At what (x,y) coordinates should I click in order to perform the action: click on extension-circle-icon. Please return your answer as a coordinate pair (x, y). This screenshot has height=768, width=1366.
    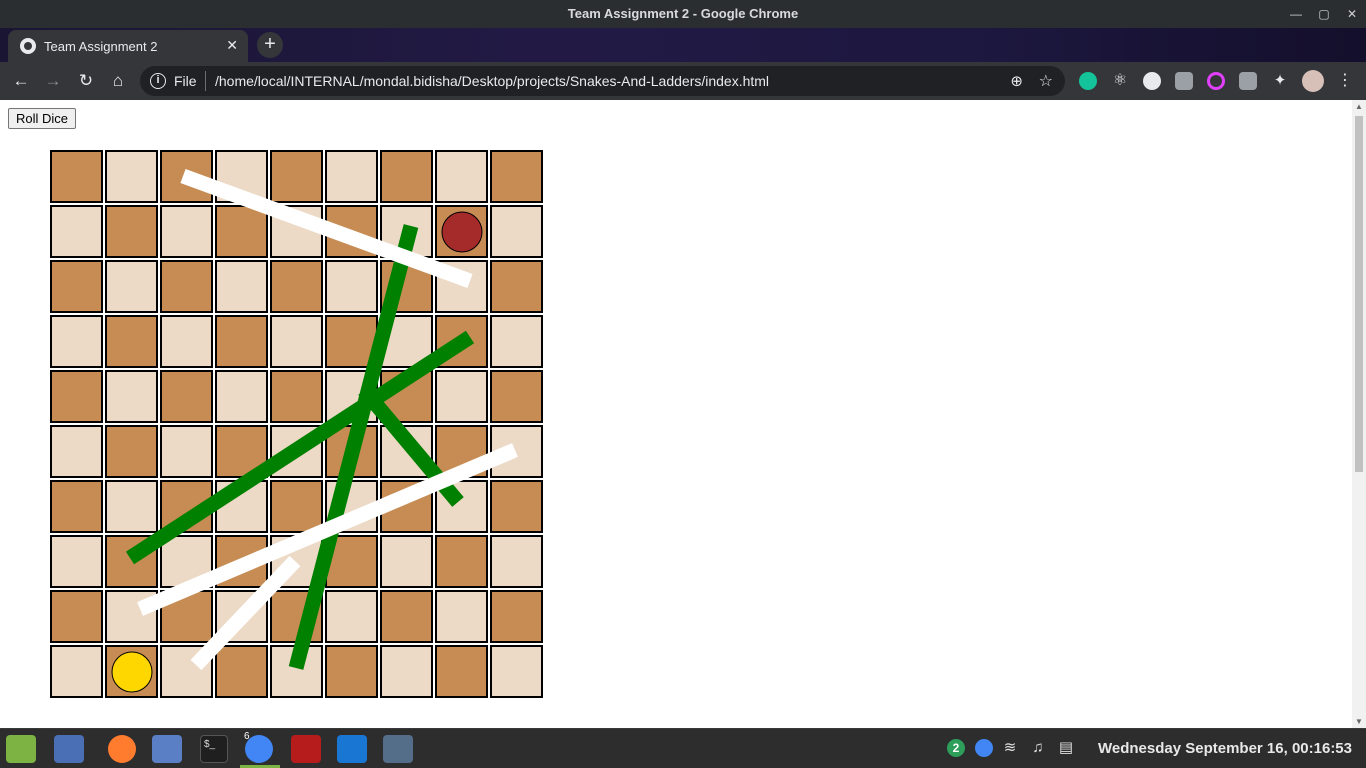
    Looking at the image, I should click on (1152, 81).